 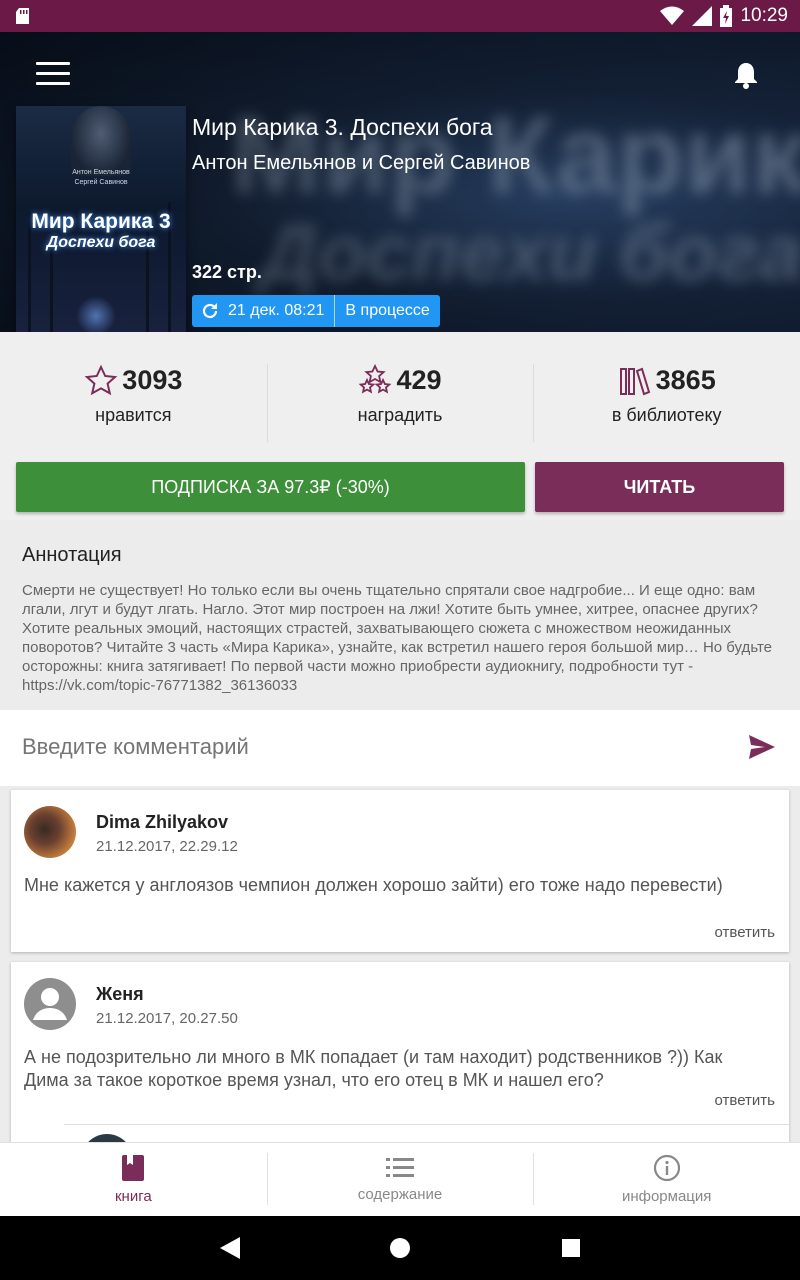 I want to click on page-count: 322 стр., so click(x=227, y=272).